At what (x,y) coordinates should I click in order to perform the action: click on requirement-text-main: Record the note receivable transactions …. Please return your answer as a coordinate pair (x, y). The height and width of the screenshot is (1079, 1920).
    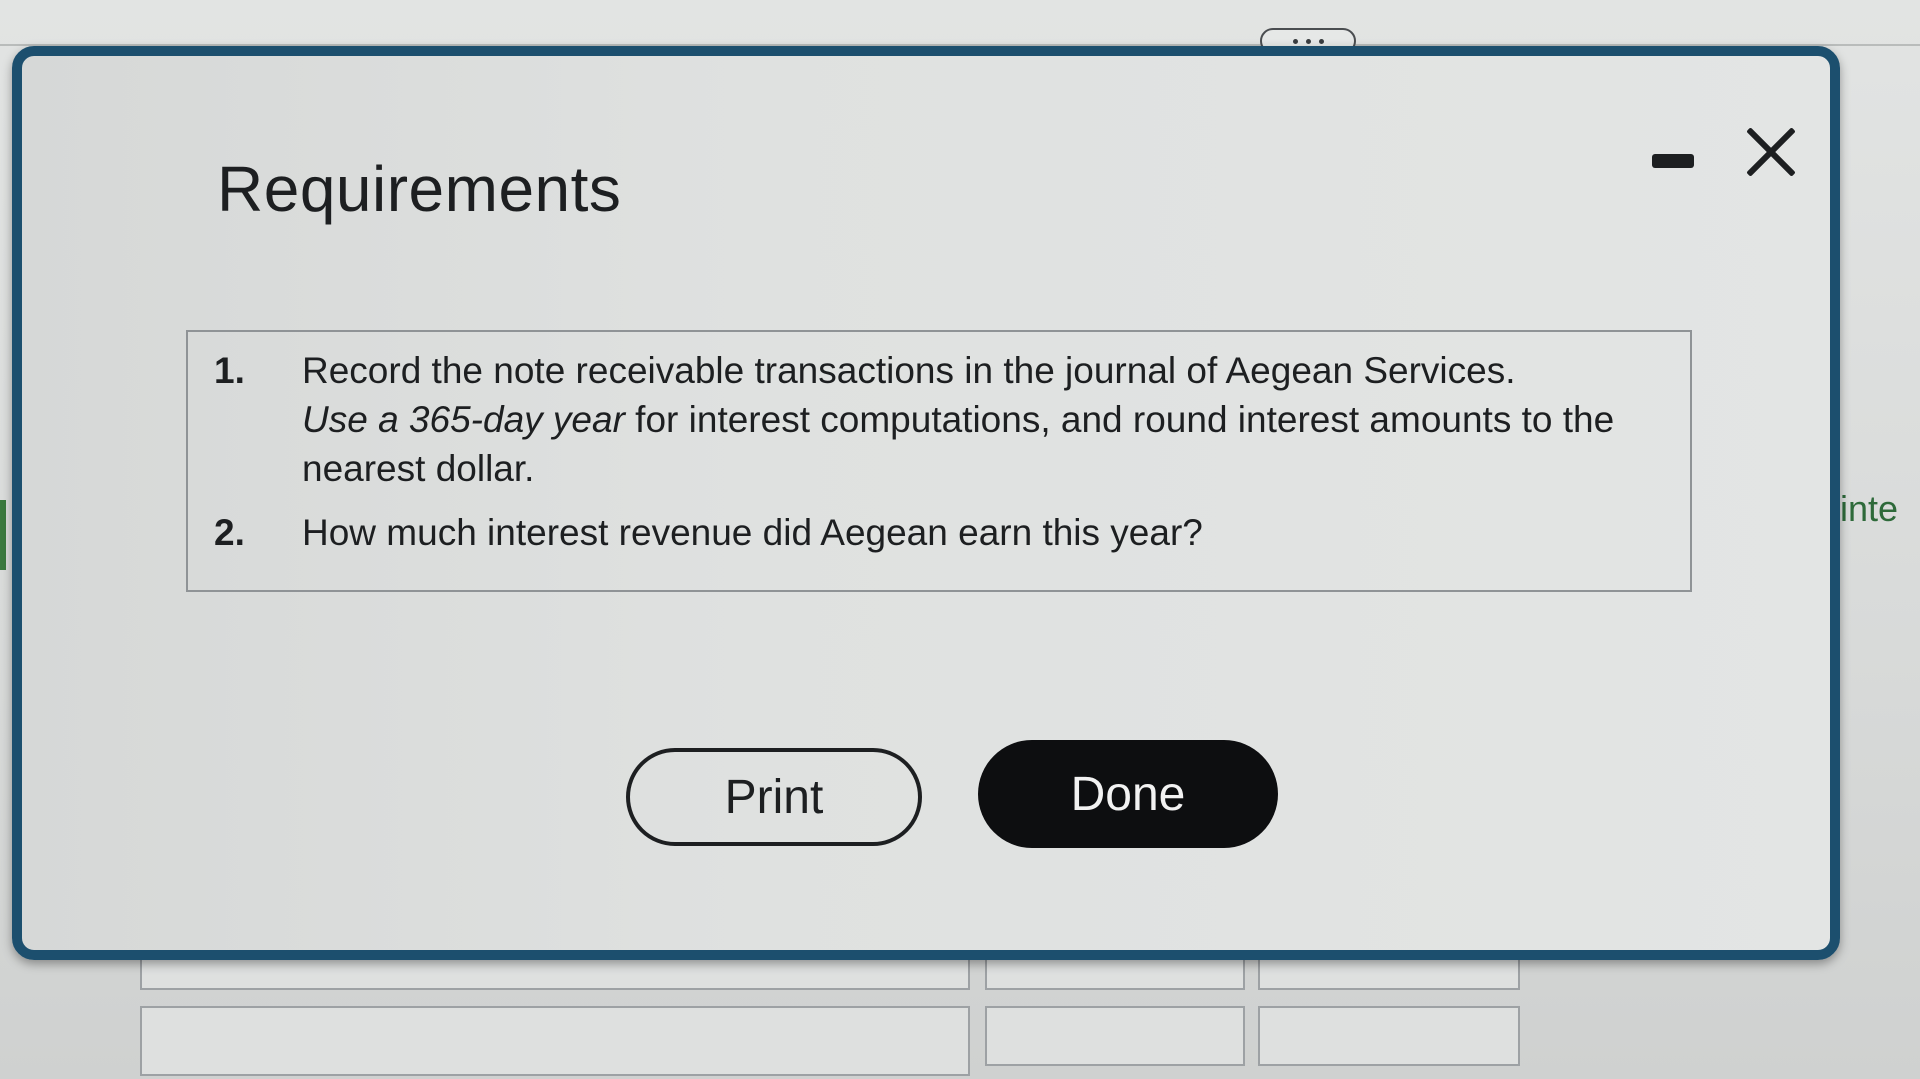
    Looking at the image, I should click on (909, 370).